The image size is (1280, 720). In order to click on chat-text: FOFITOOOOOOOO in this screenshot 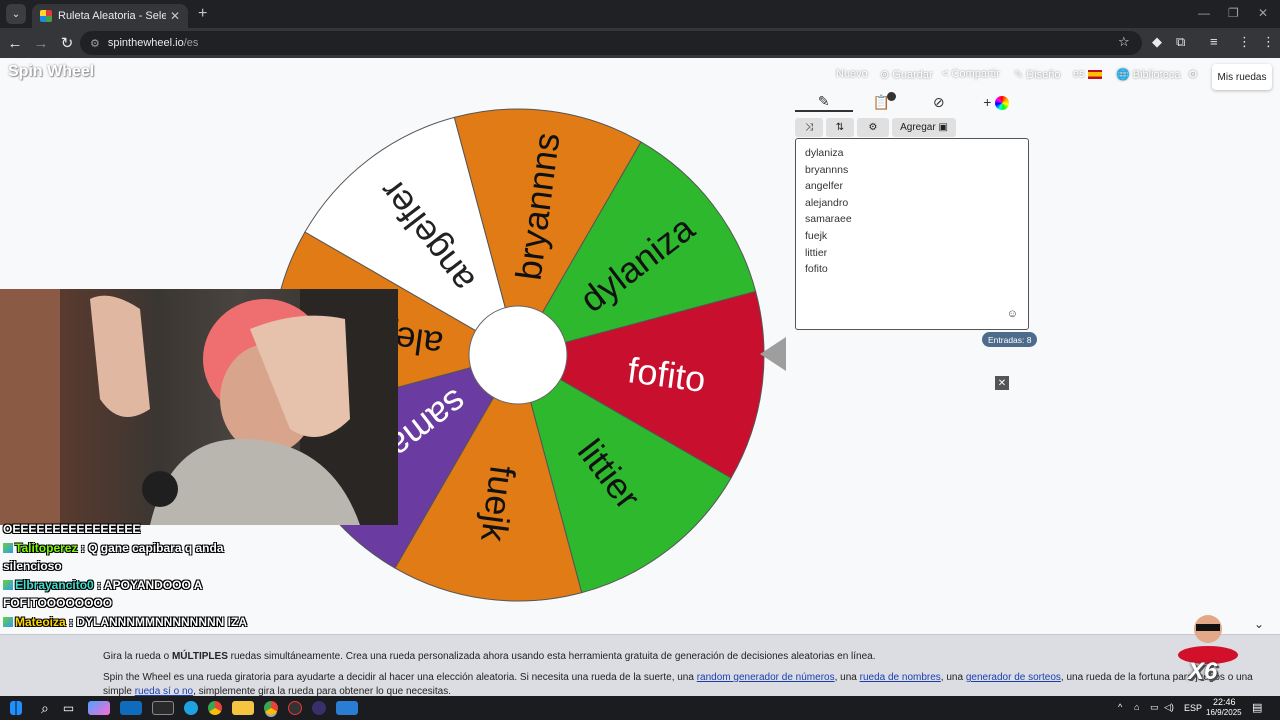, I will do `click(58, 603)`.